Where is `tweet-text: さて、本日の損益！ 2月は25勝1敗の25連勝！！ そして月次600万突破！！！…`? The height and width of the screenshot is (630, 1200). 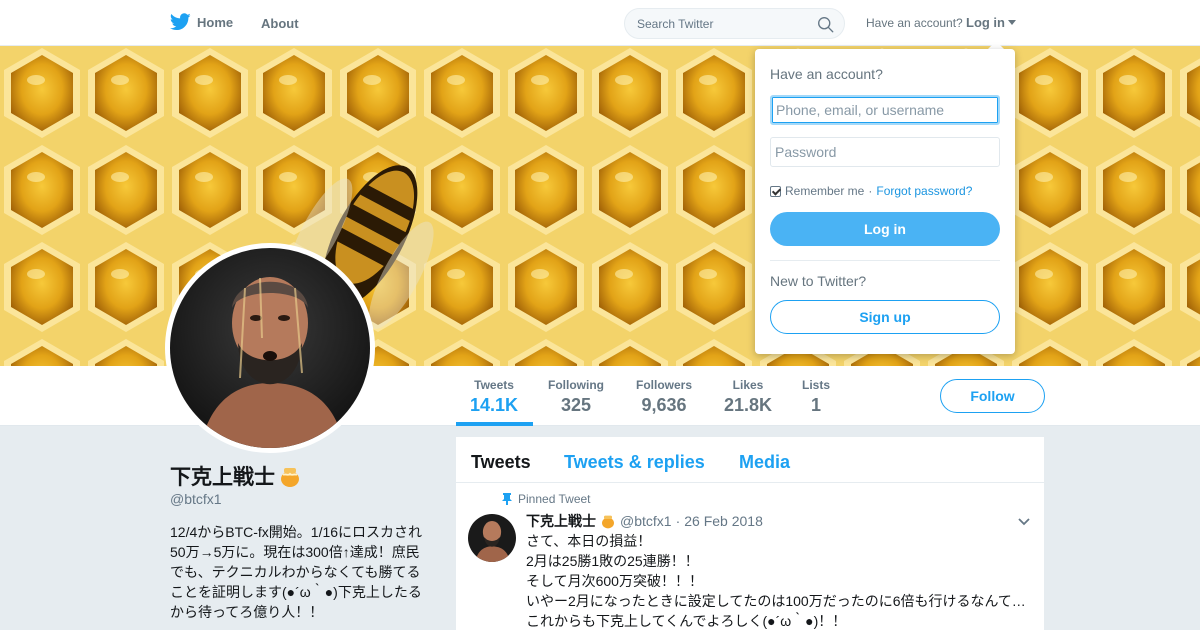
tweet-text: さて、本日の損益！ 2月は25勝1敗の25連勝！！ そして月次600万突破！！！… is located at coordinates (779, 580).